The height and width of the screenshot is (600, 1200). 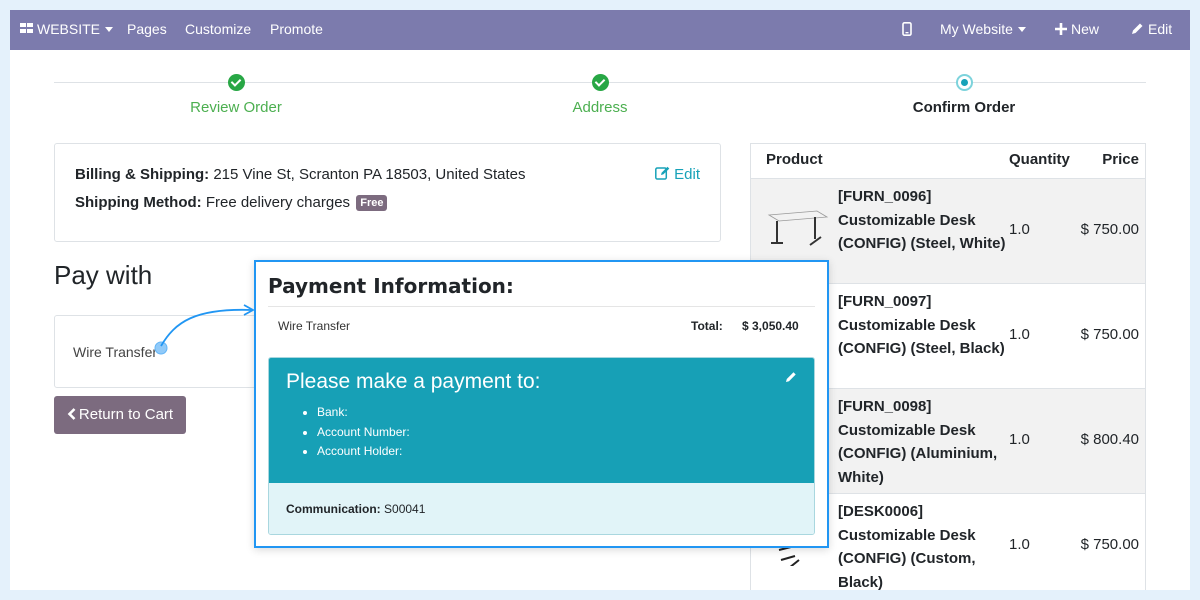 I want to click on payment-details-list: Bank: Account Number: Account Holder:, so click(x=363, y=432).